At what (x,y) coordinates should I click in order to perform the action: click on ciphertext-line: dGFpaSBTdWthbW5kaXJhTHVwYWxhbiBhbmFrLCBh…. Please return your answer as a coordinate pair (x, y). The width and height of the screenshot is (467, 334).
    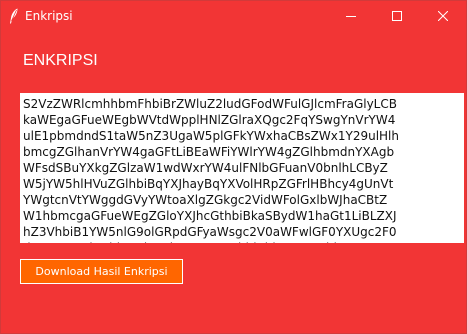
    Looking at the image, I should click on (243, 241).